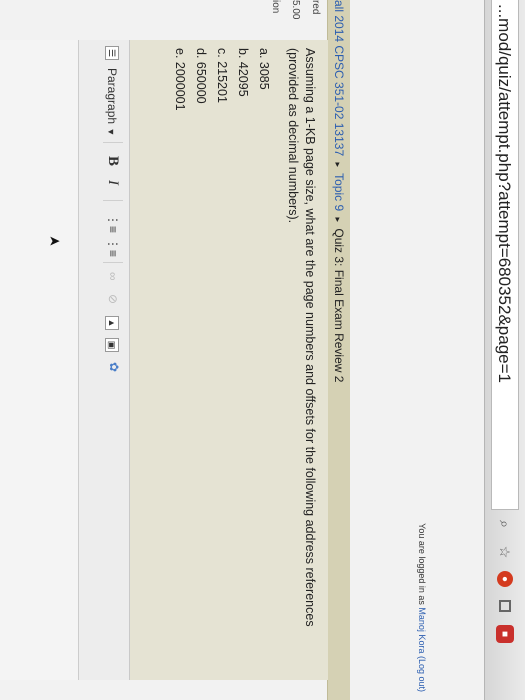 The height and width of the screenshot is (700, 525). I want to click on search-icon: ⌕, so click(505, 524).